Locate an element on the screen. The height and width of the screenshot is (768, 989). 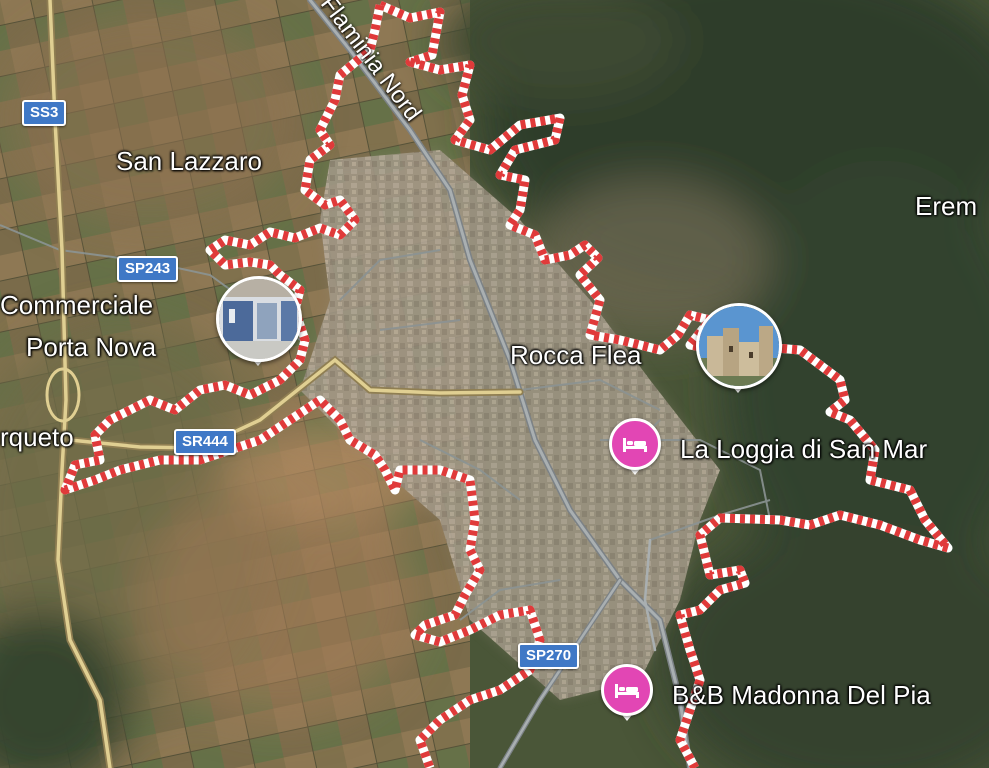
poi-marker-la-loggia is located at coordinates (636, 450).